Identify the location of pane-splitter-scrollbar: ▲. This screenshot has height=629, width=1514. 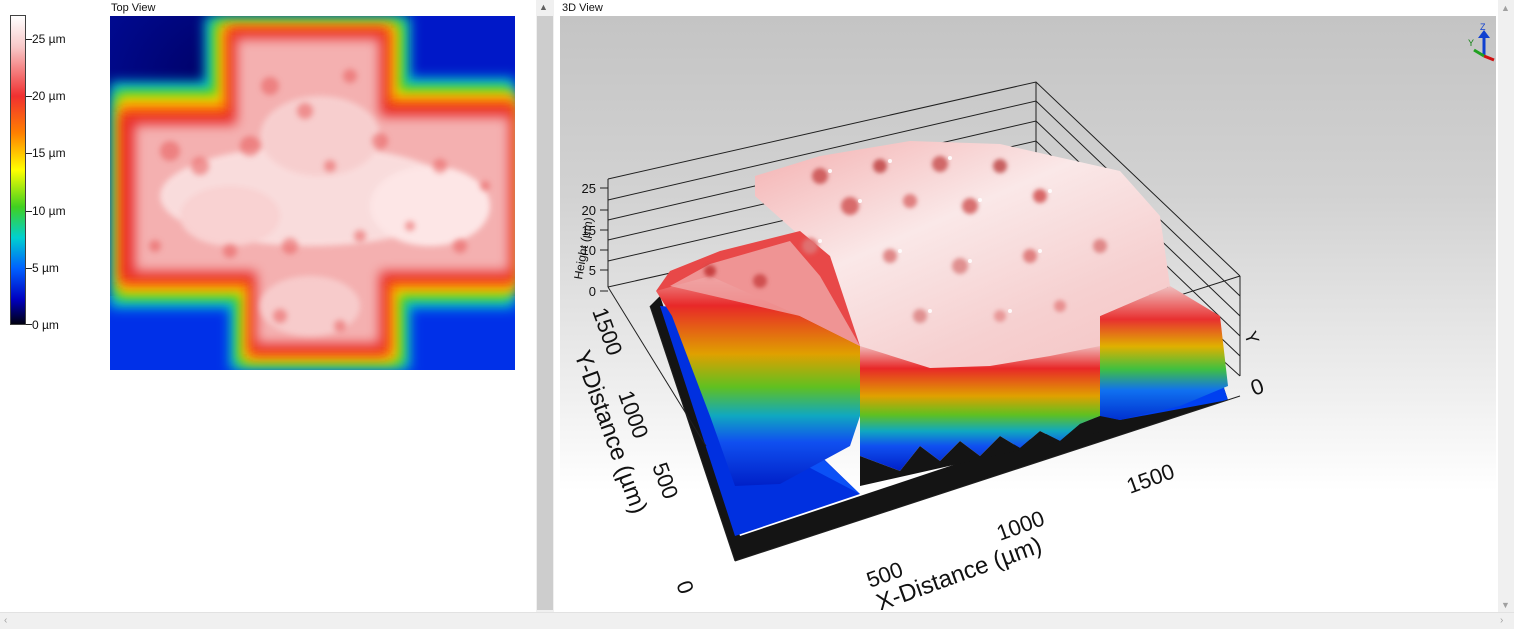
(545, 306).